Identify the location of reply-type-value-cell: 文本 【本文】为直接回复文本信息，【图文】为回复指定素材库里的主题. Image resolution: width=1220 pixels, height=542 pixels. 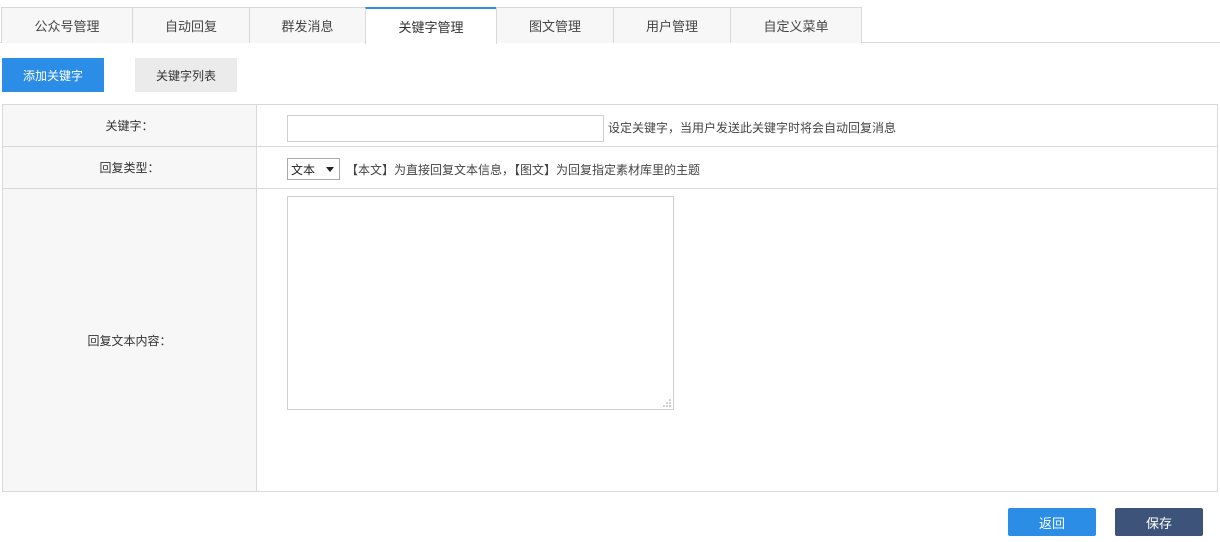
(737, 167).